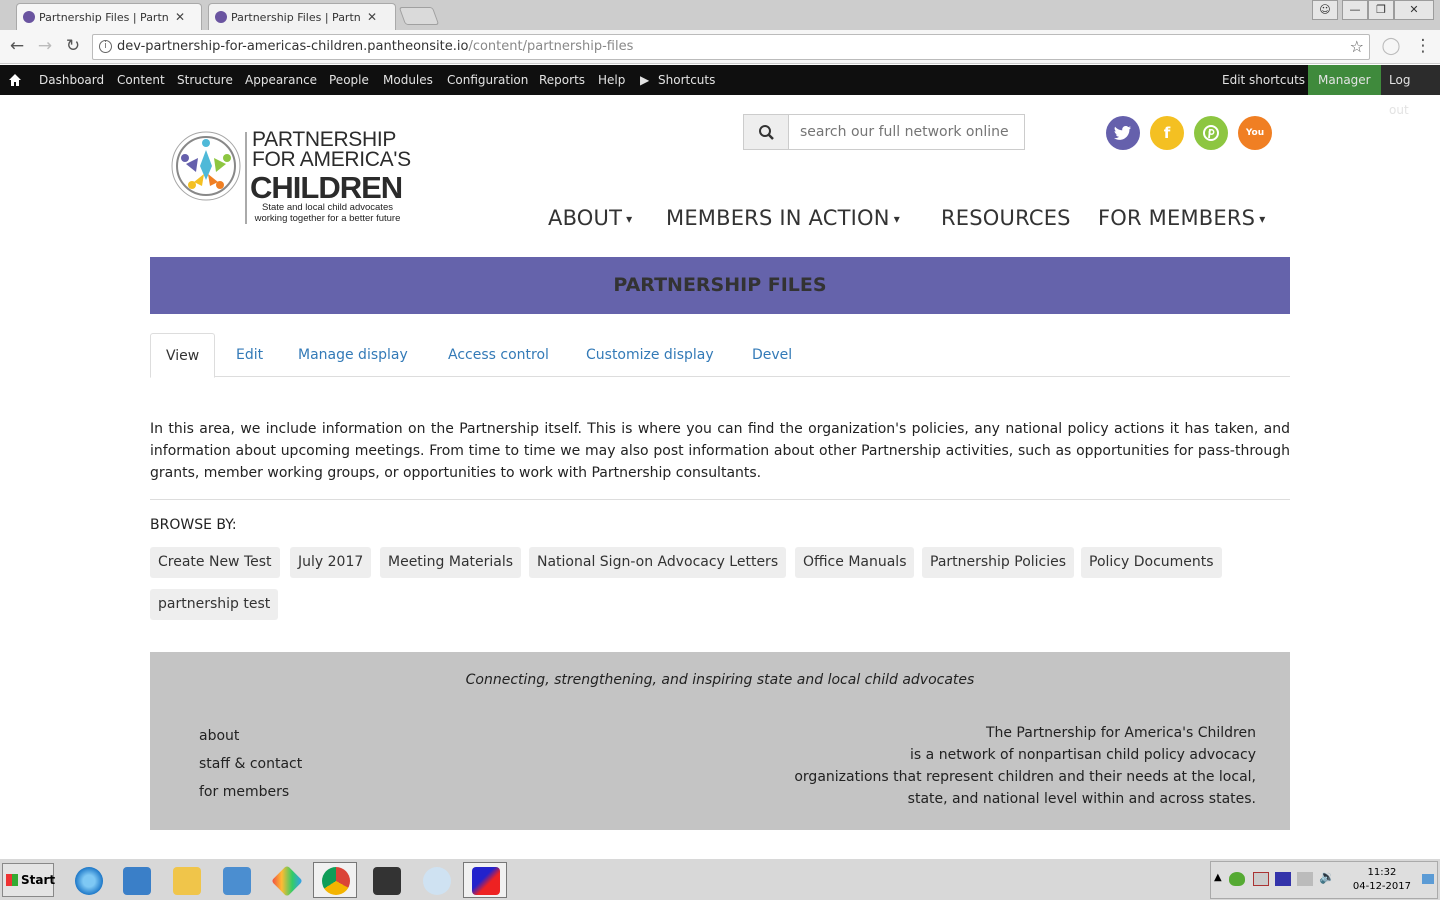 The image size is (1440, 900). I want to click on category-chip: Partnership Policies, so click(998, 562).